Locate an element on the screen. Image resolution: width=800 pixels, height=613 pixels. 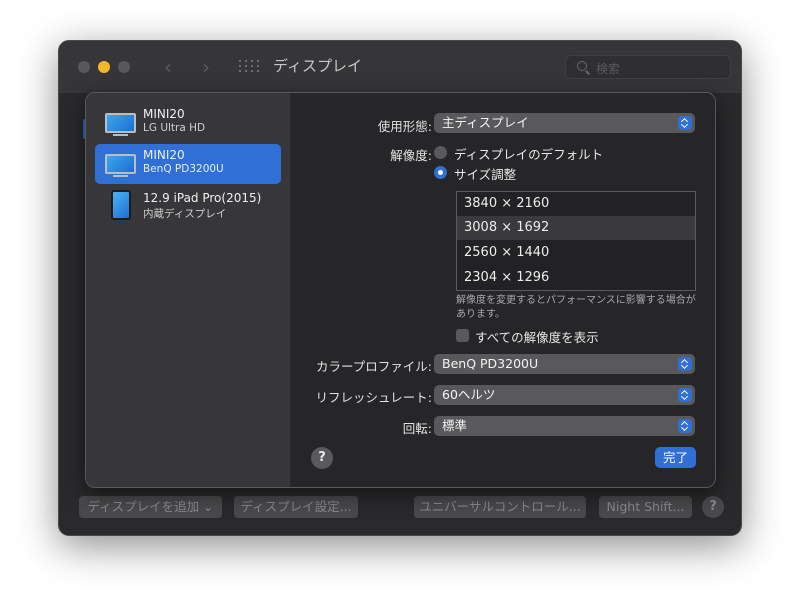
title-bar: ‹ › ディスプレイ 検索 is located at coordinates (400, 67).